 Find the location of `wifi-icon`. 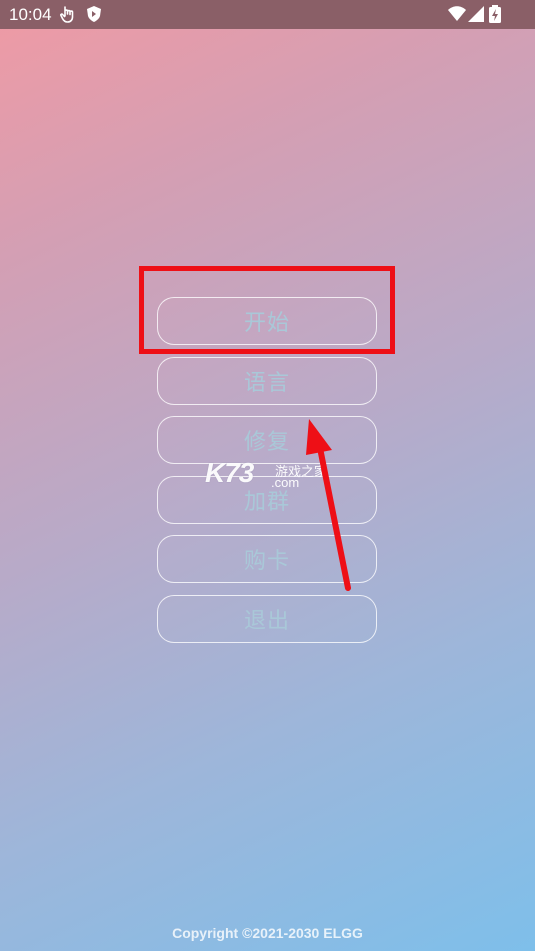

wifi-icon is located at coordinates (457, 14).